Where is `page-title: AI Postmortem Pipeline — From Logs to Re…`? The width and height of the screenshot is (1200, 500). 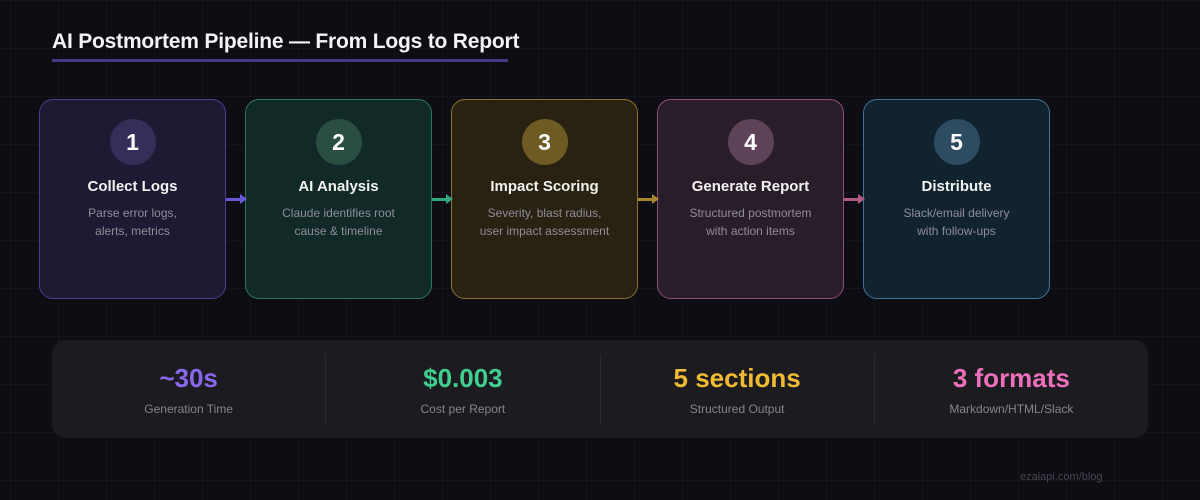 page-title: AI Postmortem Pipeline — From Logs to Re… is located at coordinates (286, 41).